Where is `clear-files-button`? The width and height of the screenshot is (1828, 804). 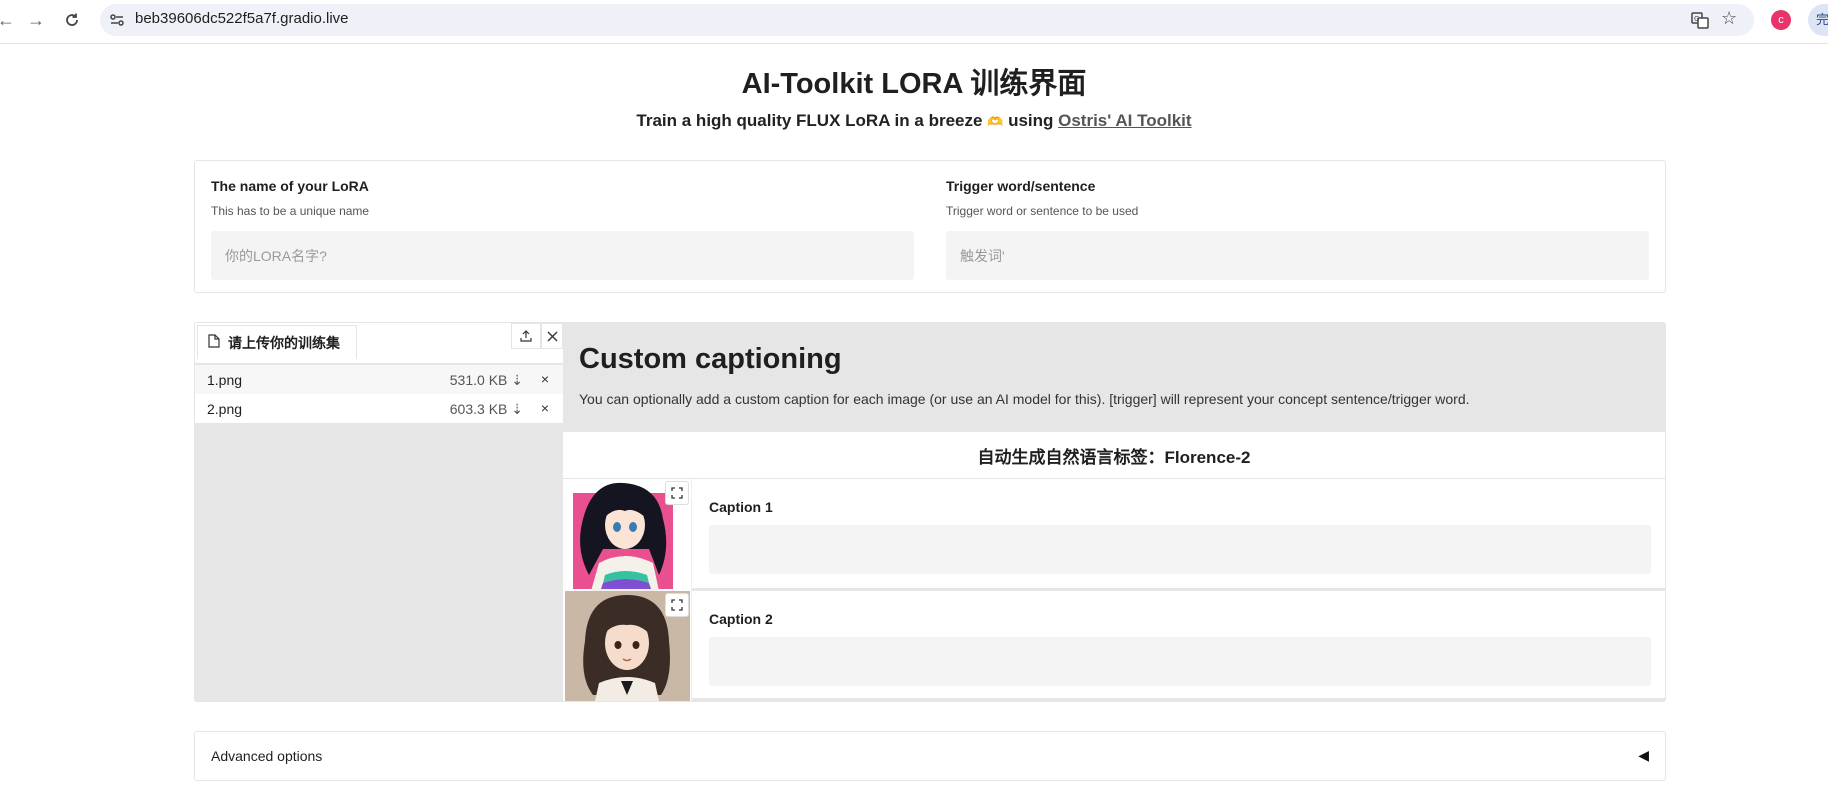
clear-files-button is located at coordinates (552, 336).